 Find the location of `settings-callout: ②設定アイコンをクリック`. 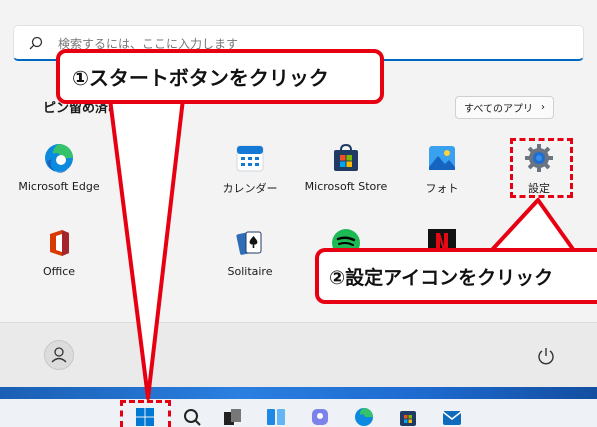

settings-callout: ②設定アイコンをクリック is located at coordinates (456, 276).